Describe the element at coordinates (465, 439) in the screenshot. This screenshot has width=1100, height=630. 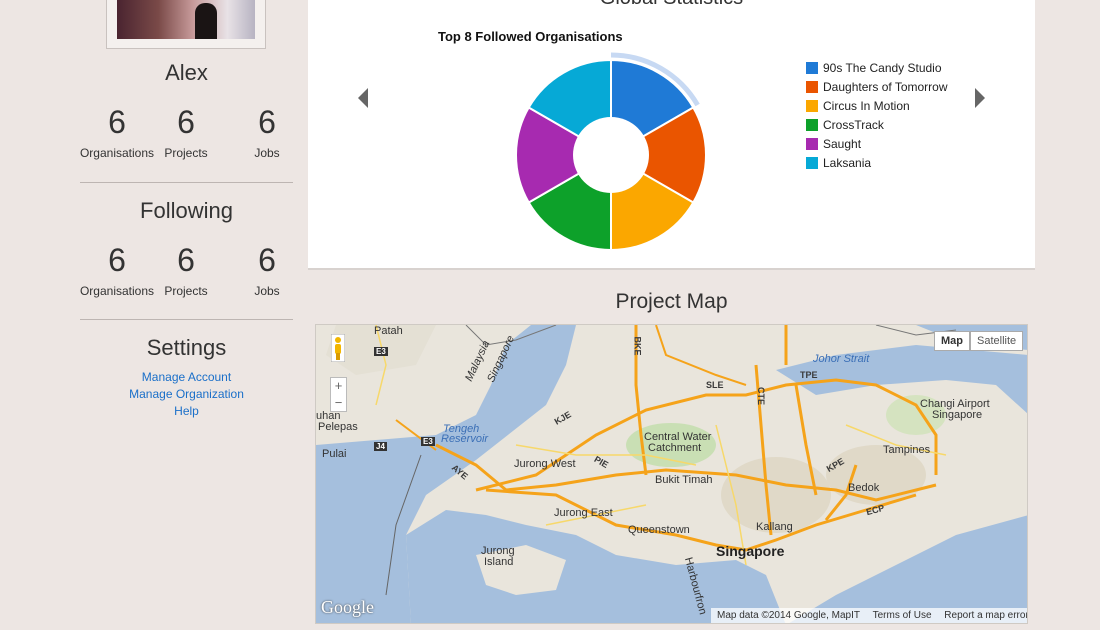
I see `map-label: Reservoir` at that location.